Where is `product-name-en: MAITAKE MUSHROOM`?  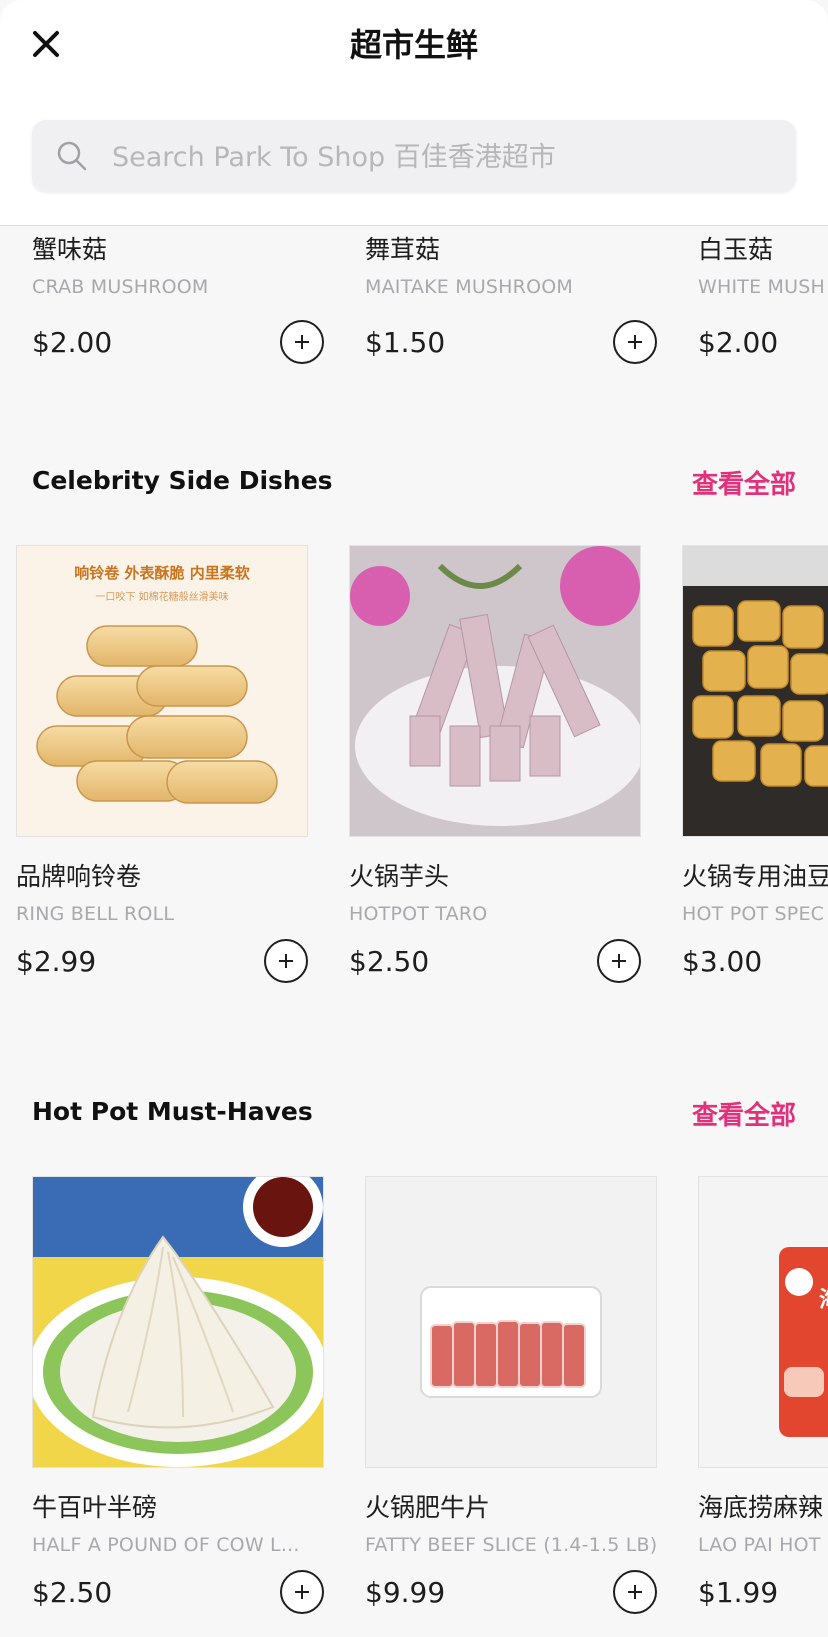
product-name-en: MAITAKE MUSHROOM is located at coordinates (469, 287).